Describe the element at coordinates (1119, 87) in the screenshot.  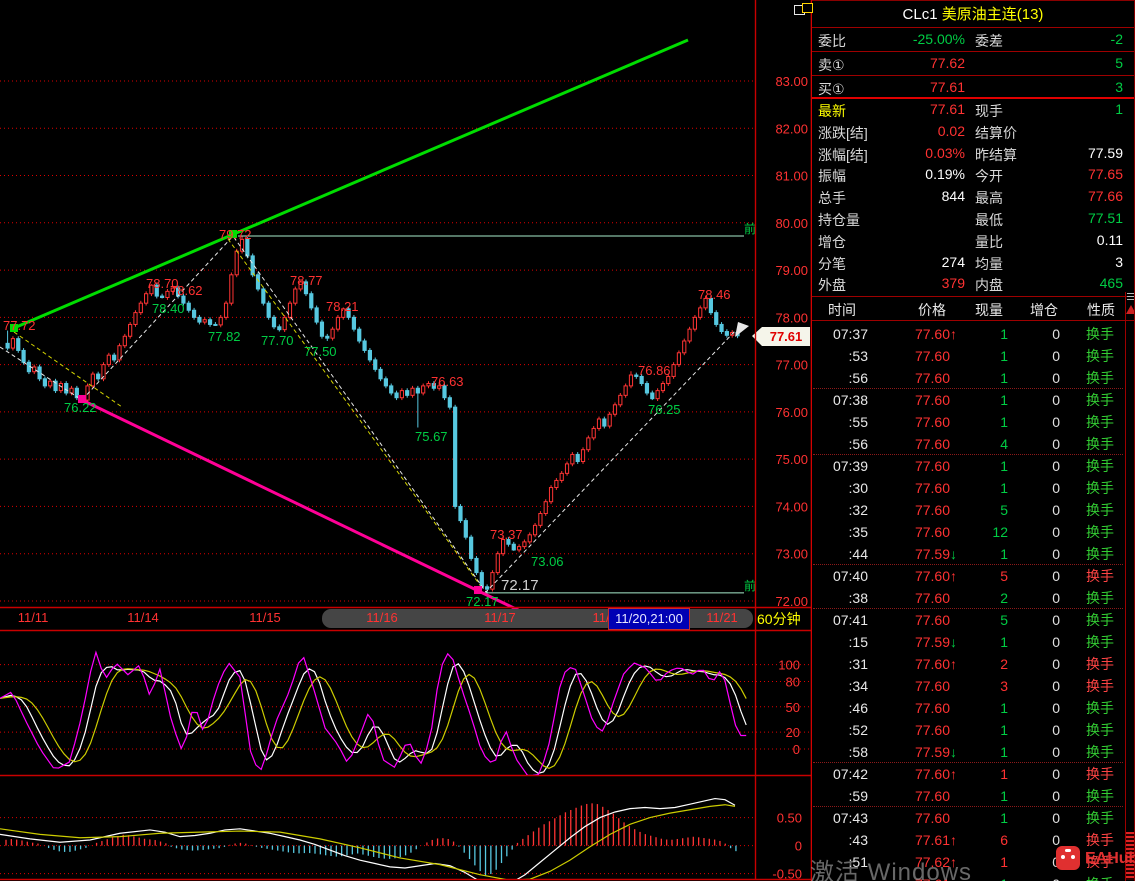
I see `bid-volume: 3` at that location.